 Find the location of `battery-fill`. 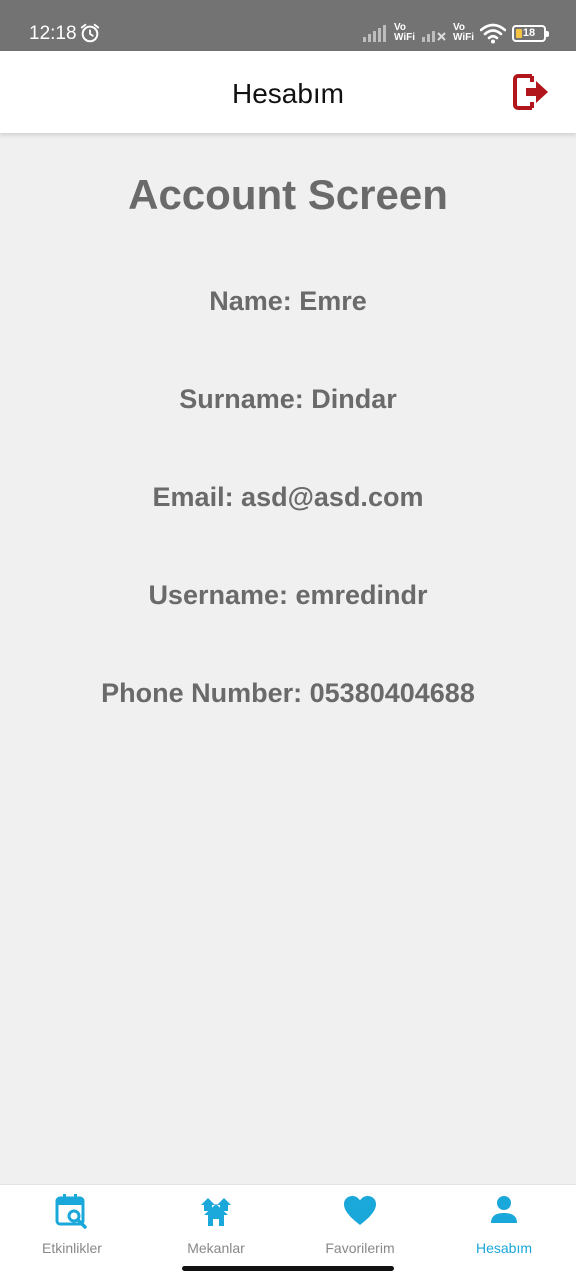

battery-fill is located at coordinates (519, 33).